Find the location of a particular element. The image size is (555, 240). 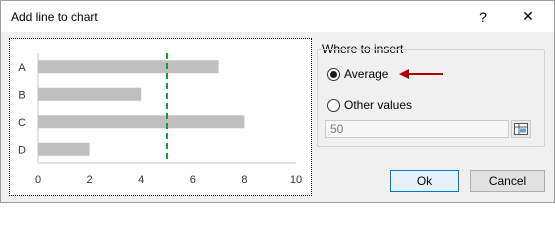

annotation-arrow-icon is located at coordinates (421, 74).